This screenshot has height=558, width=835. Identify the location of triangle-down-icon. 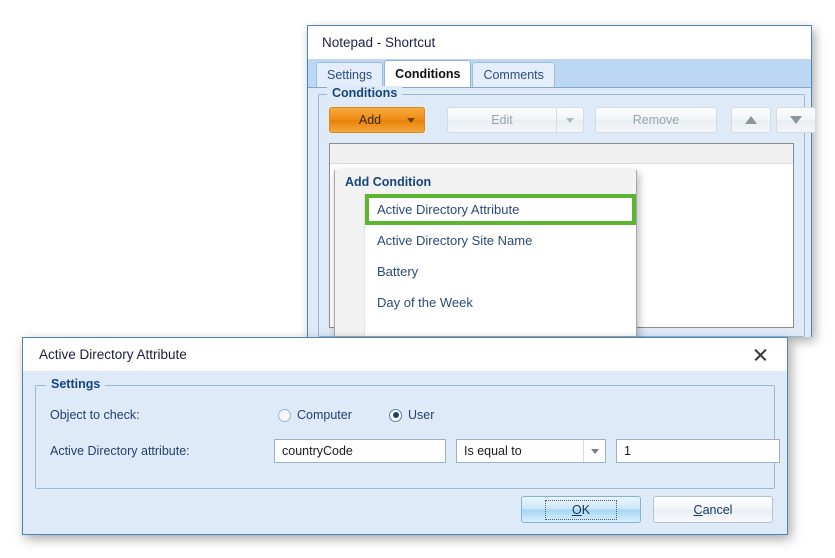
(796, 120).